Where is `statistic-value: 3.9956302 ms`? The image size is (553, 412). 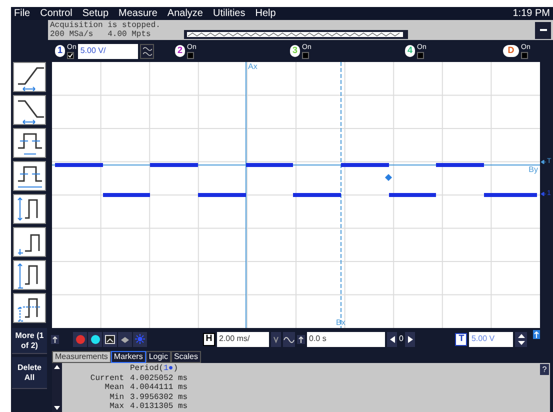
statistic-value: 3.9956302 ms is located at coordinates (159, 397).